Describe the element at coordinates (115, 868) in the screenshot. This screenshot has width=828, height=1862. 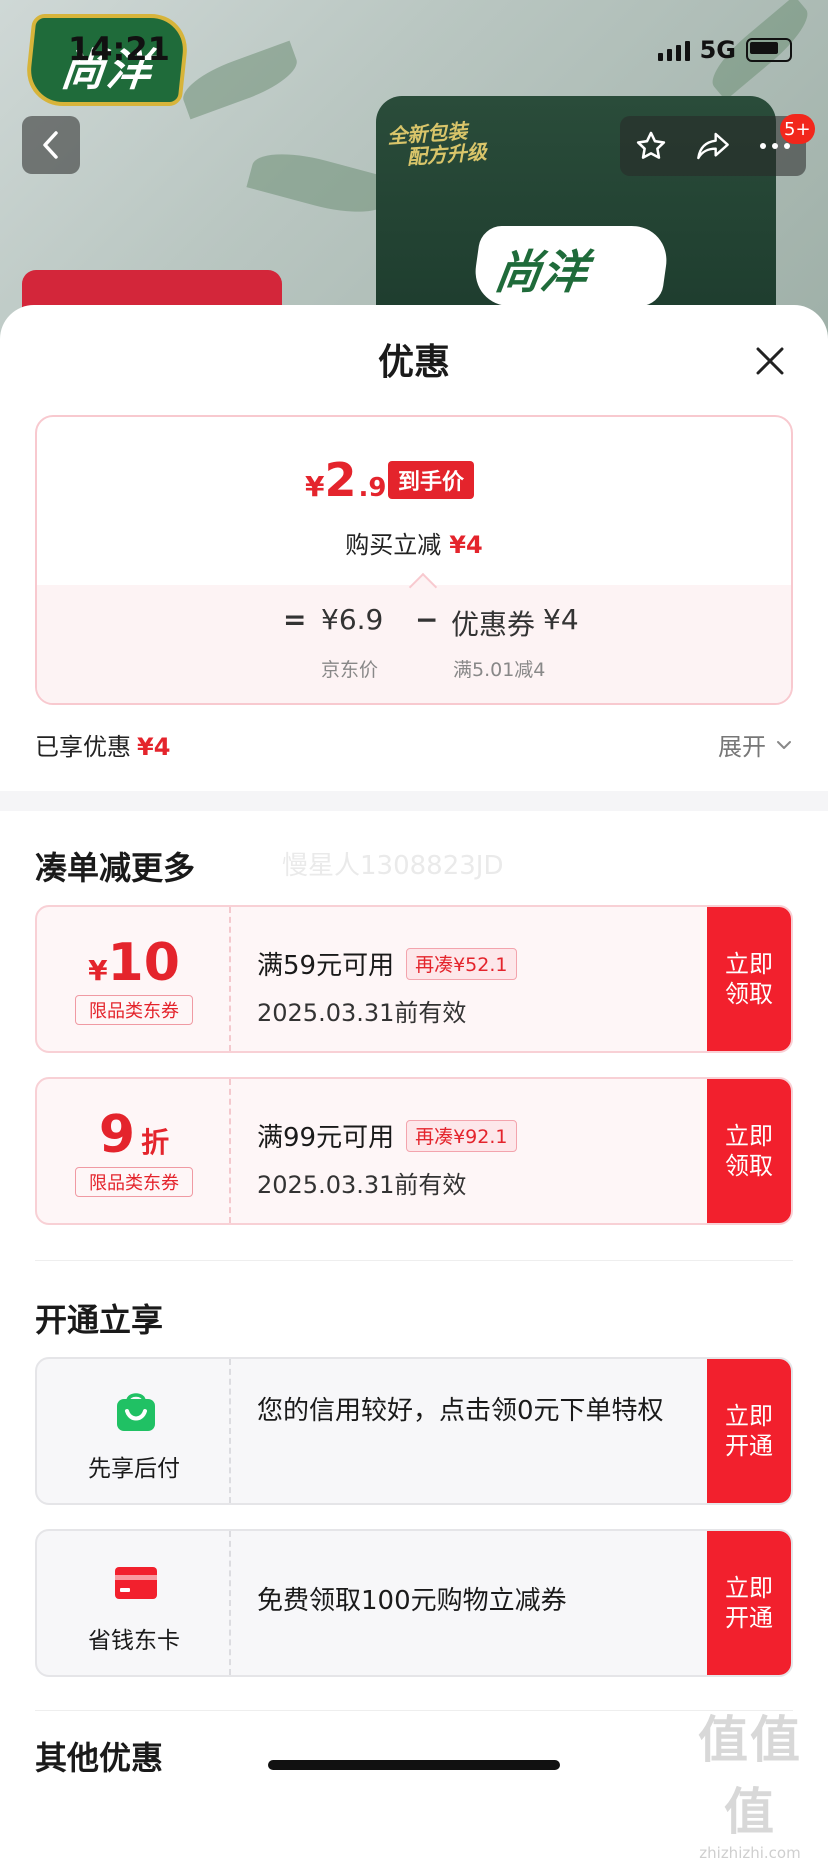
I see `section-title-more-discounts: 凑单减更多` at that location.